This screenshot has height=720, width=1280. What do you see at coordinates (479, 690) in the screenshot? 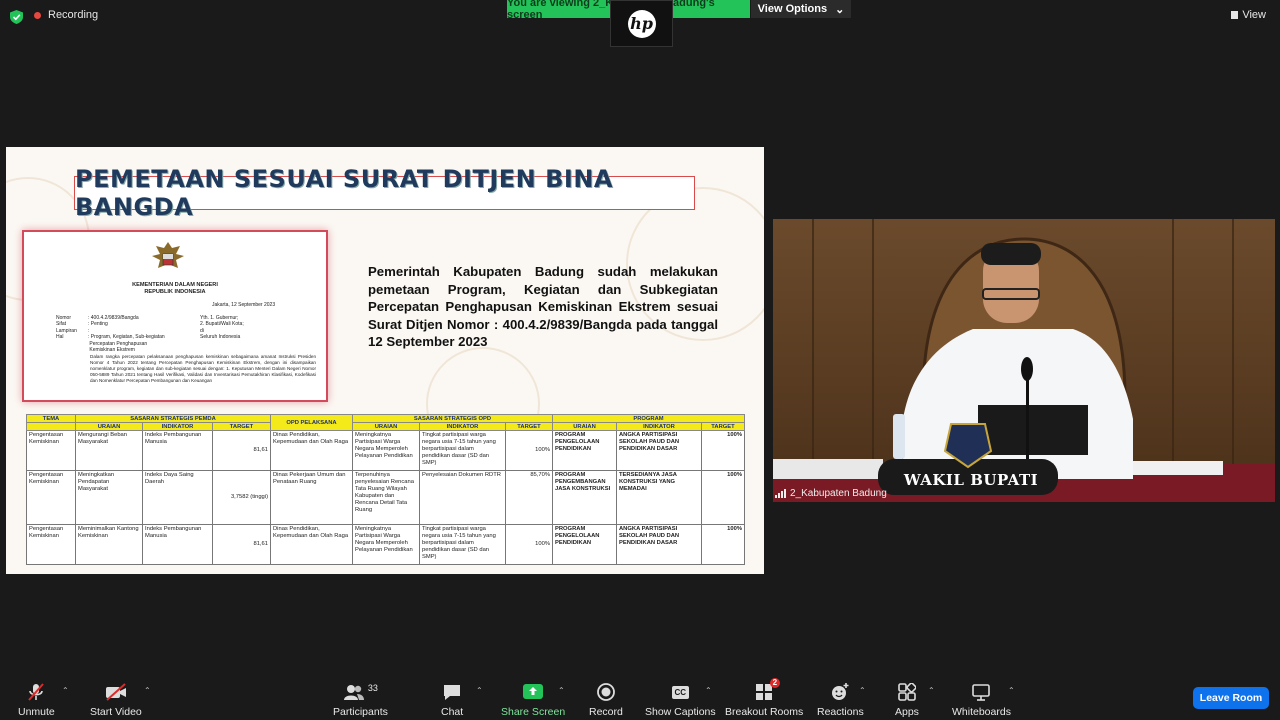
I see `chat-options-caret: ⌃` at bounding box center [479, 690].